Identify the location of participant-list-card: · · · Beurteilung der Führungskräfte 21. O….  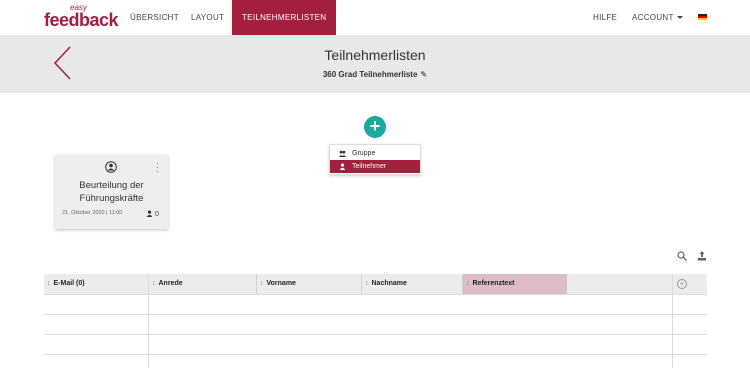
(111, 192).